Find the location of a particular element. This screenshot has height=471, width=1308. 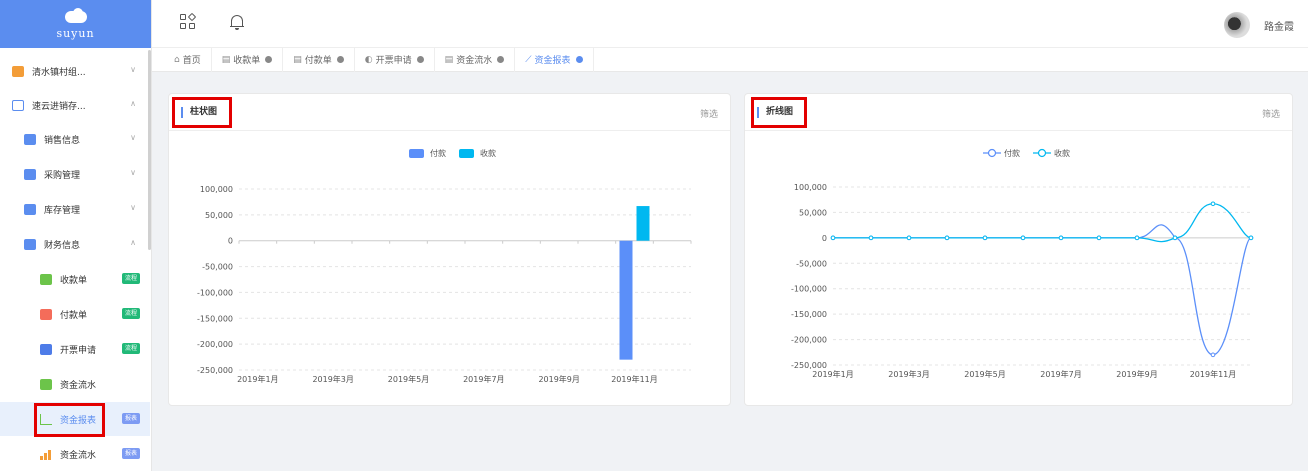

tab-fund-report: ⟋ 资金报表 is located at coordinates (554, 59).